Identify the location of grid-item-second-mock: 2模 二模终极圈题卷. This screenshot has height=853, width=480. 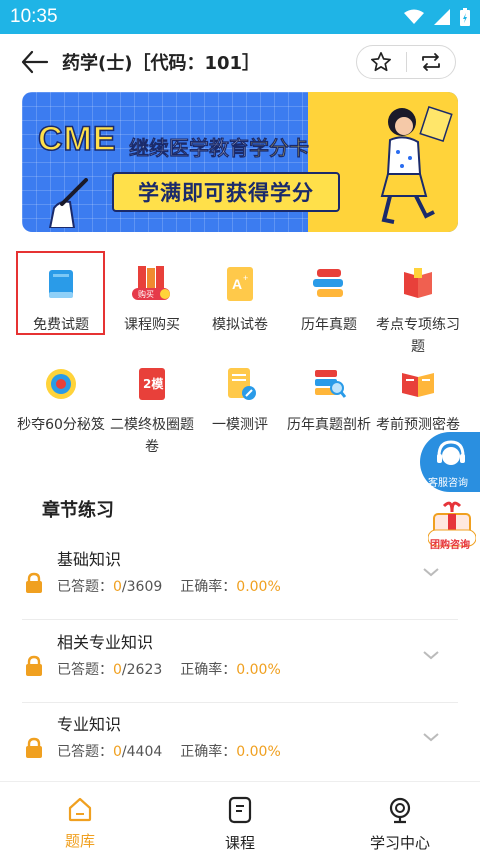
(152, 410).